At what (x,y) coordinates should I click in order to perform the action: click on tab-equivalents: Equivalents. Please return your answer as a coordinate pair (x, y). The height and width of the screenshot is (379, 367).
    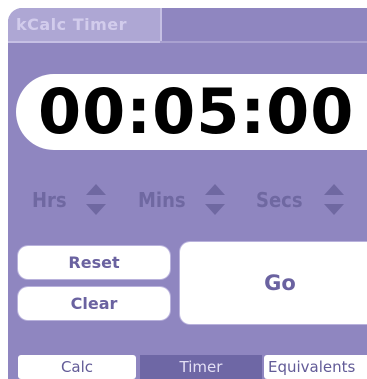
    Looking at the image, I should click on (315, 367).